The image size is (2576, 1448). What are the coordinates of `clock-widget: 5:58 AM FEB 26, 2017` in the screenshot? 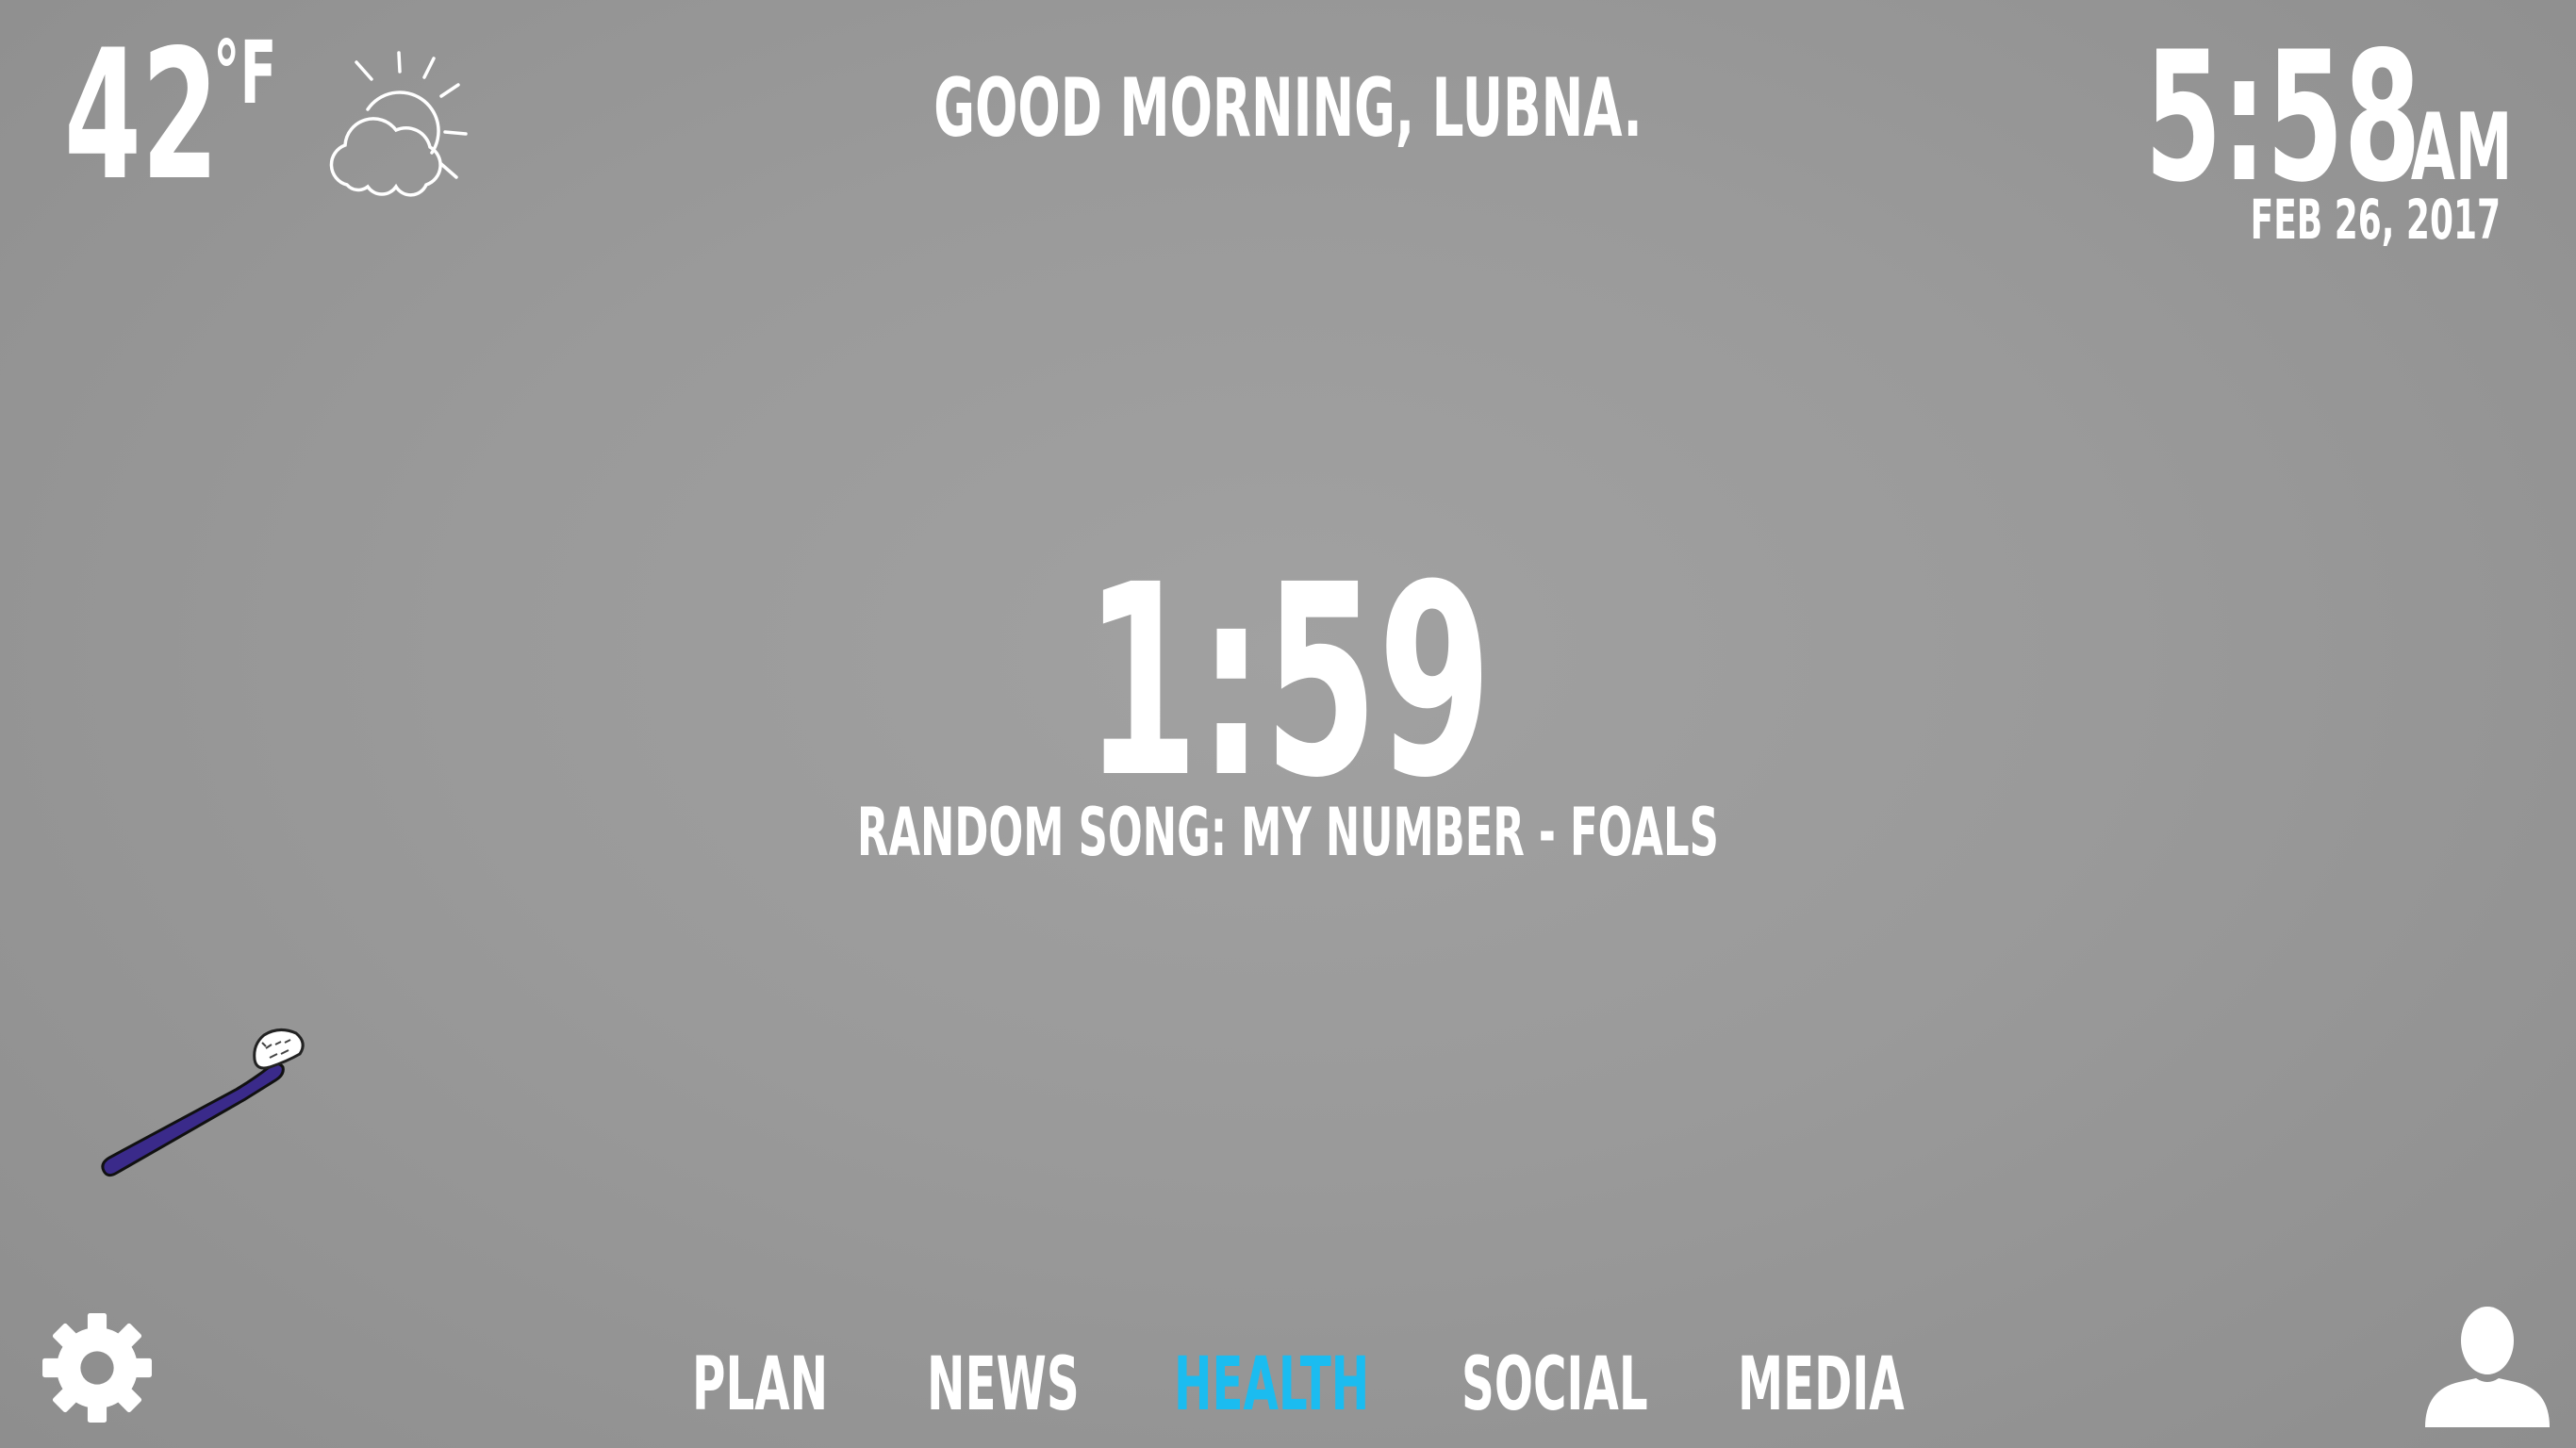 It's located at (2267, 141).